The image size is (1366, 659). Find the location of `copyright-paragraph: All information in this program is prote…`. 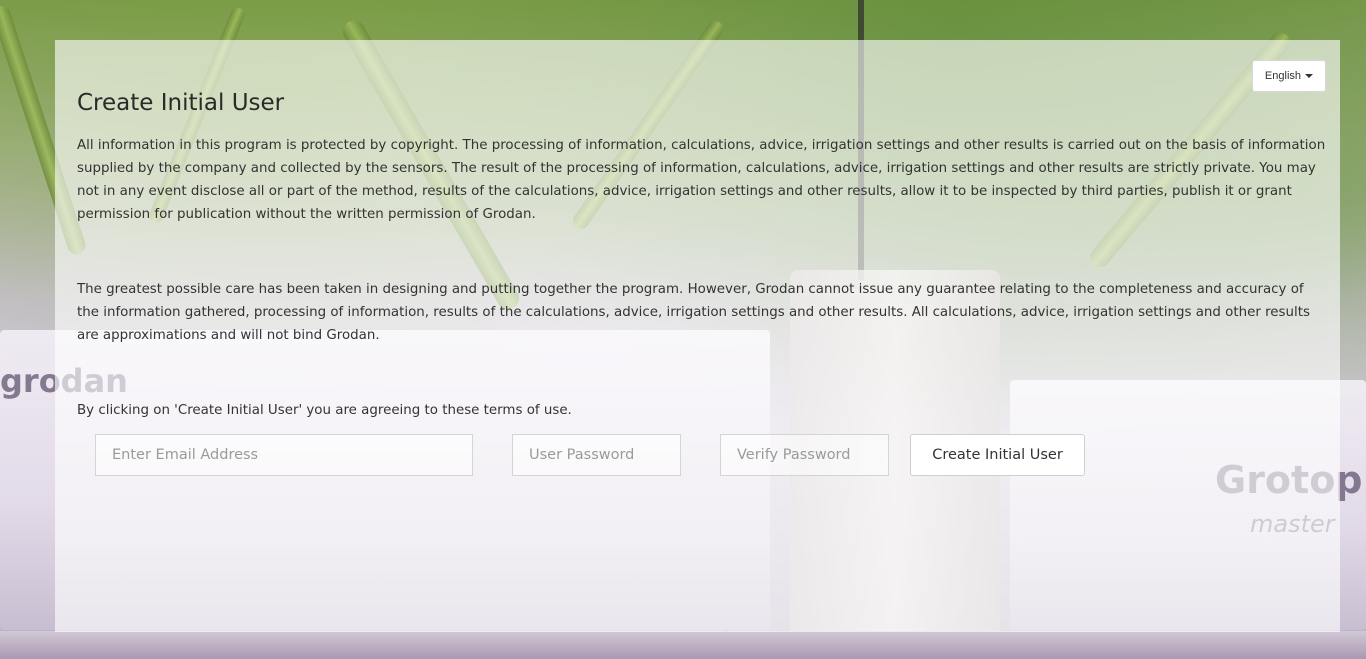

copyright-paragraph: All information in this program is prote… is located at coordinates (701, 180).